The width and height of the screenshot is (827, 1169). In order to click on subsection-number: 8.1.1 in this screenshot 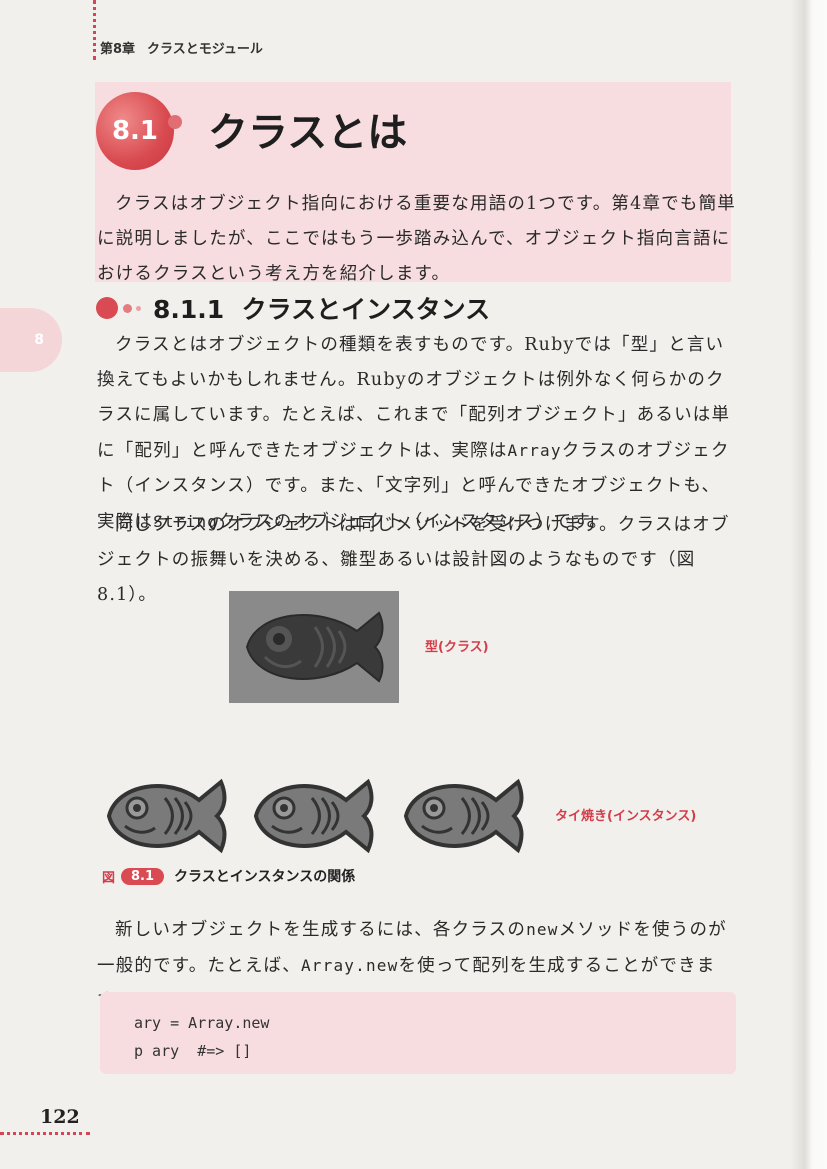, I will do `click(189, 309)`.